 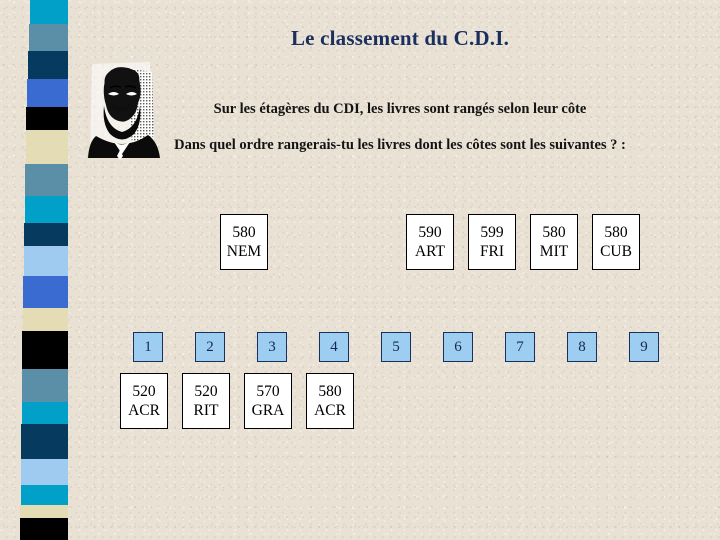 I want to click on answer-slot-9: 9, so click(x=644, y=347).